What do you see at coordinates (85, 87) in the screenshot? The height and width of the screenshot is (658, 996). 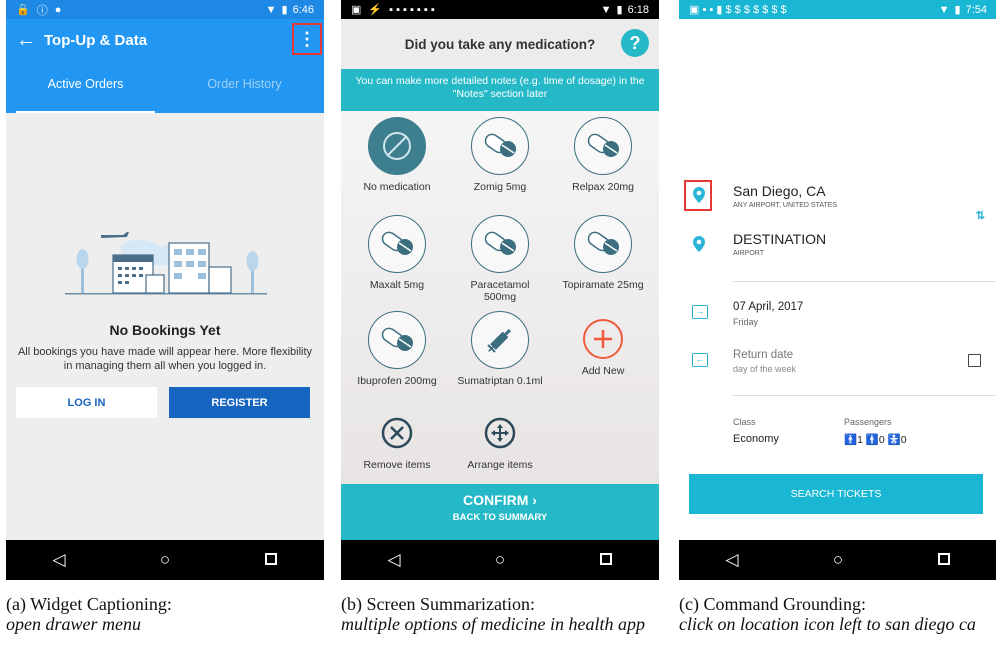 I see `tab-active-orders: Active Orders` at bounding box center [85, 87].